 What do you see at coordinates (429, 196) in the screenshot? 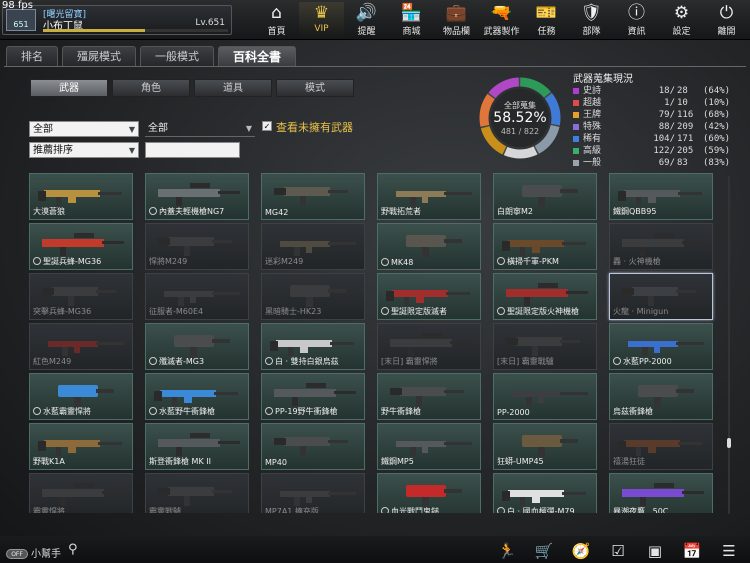
I see `weapon-card: 野戰拓荒者` at bounding box center [429, 196].